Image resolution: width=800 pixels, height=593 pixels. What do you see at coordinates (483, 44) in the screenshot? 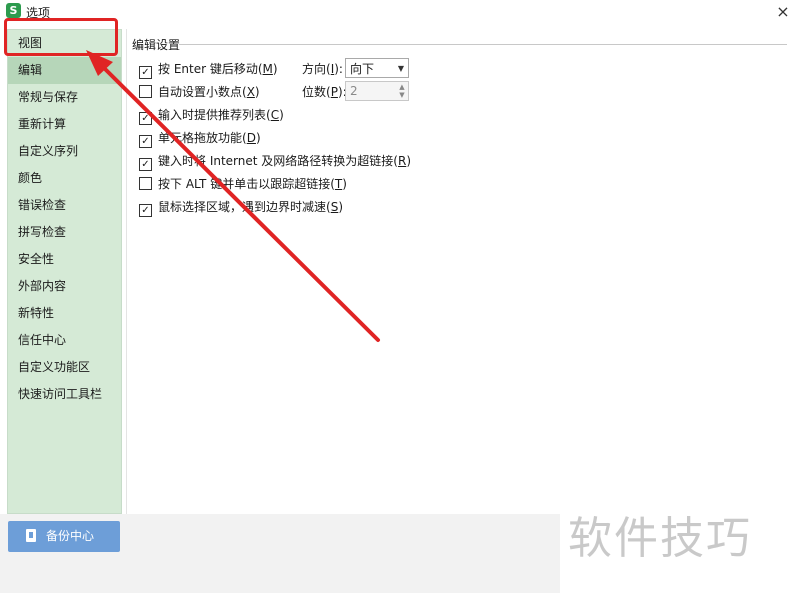
I see `section-divider` at bounding box center [483, 44].